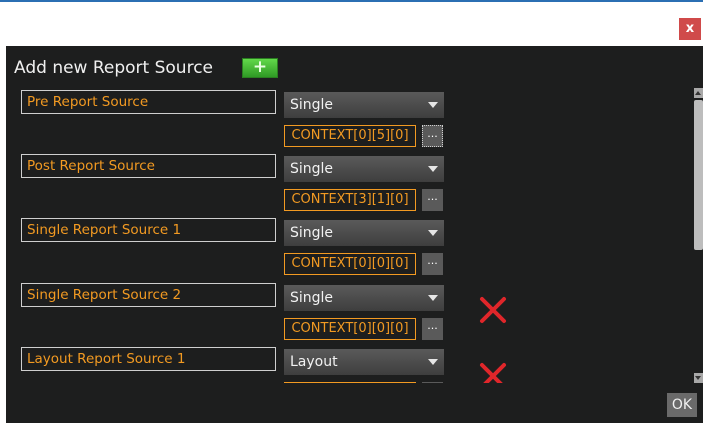 Image resolution: width=703 pixels, height=423 pixels. Describe the element at coordinates (493, 310) in the screenshot. I see `delete-source-icon` at that location.